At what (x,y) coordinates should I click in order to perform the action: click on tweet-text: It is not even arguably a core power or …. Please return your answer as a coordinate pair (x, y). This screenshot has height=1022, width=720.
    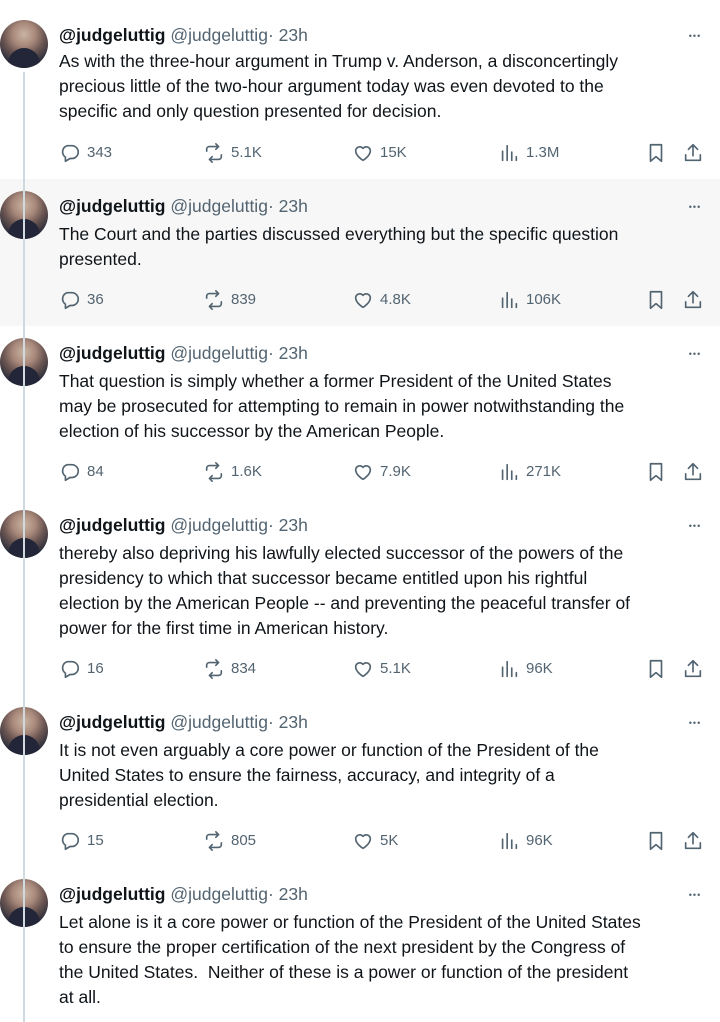
    Looking at the image, I should click on (329, 775).